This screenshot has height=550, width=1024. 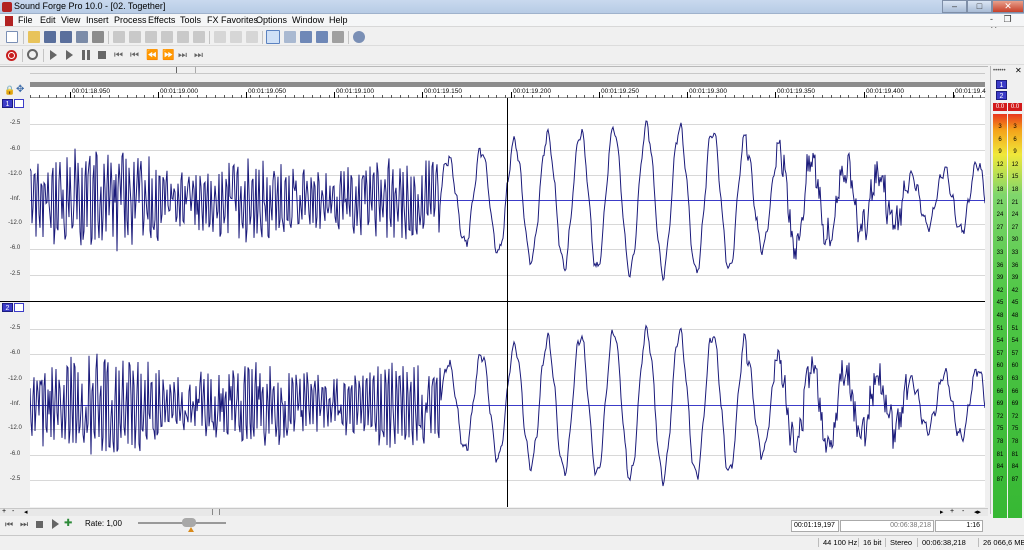 What do you see at coordinates (1000, 429) in the screenshot?
I see `meter-scale-label: 75` at bounding box center [1000, 429].